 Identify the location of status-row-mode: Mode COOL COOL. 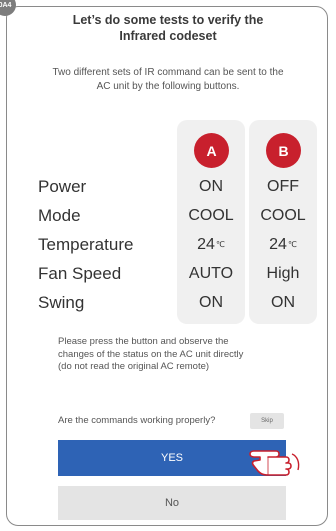
(168, 216).